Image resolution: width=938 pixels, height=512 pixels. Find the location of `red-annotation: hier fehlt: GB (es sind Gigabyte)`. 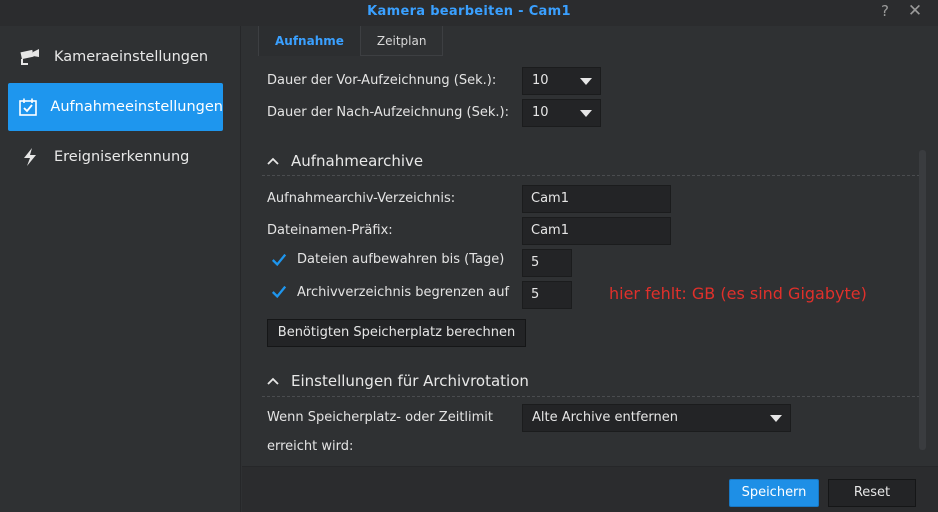

red-annotation: hier fehlt: GB (es sind Gigabyte) is located at coordinates (738, 293).